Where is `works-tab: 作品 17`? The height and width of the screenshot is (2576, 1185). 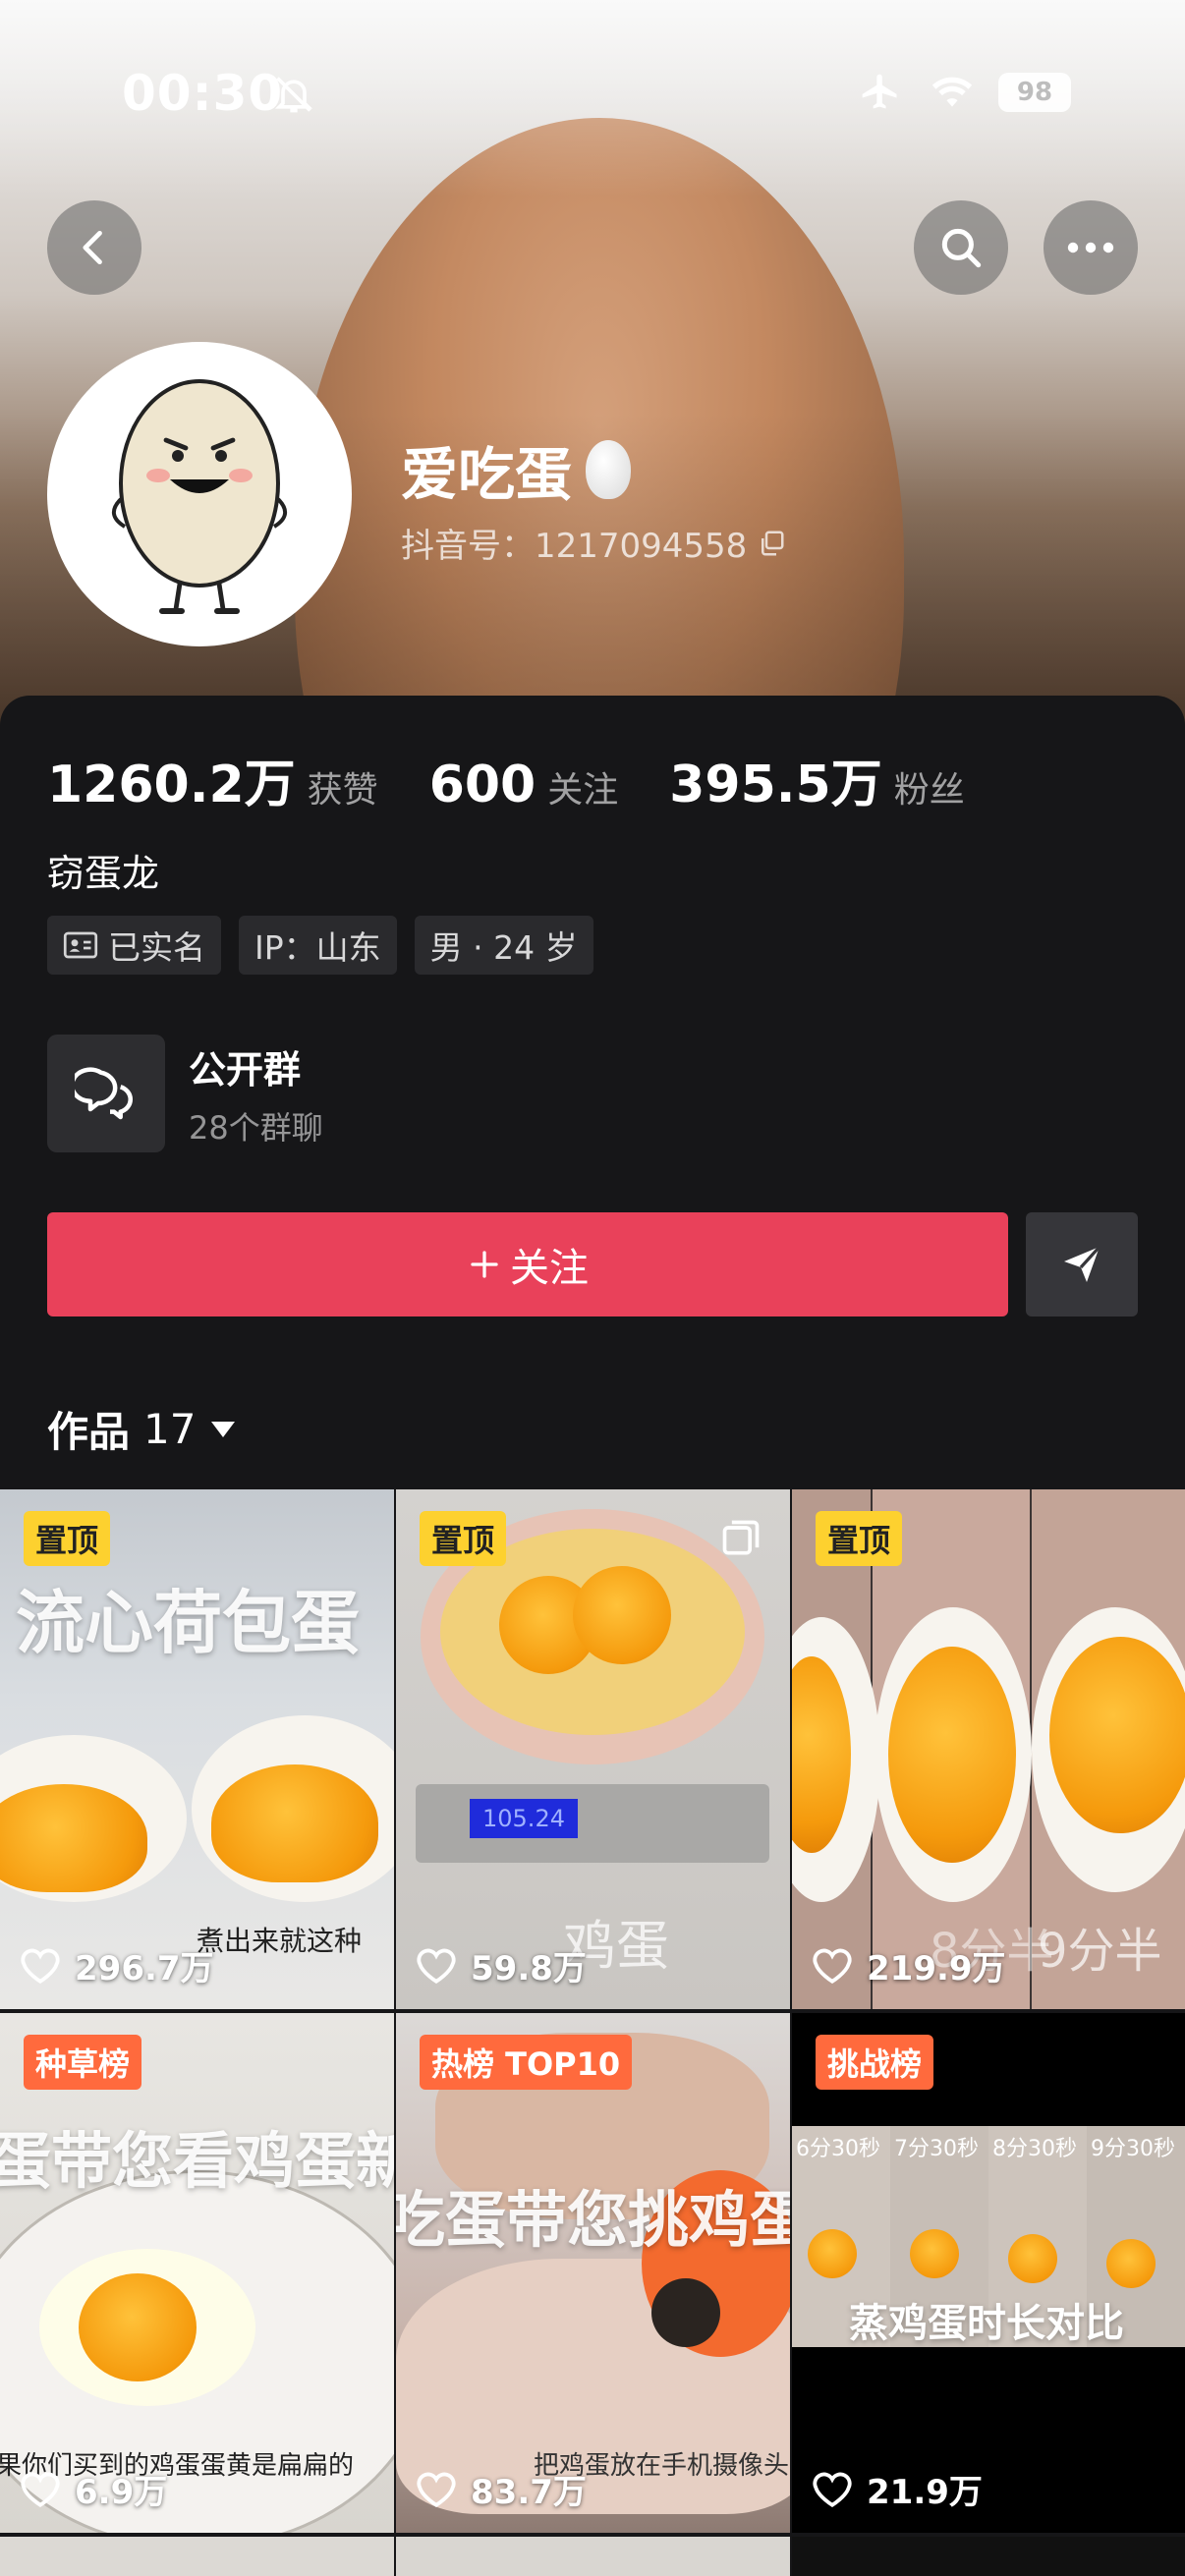 works-tab: 作品 17 is located at coordinates (142, 1429).